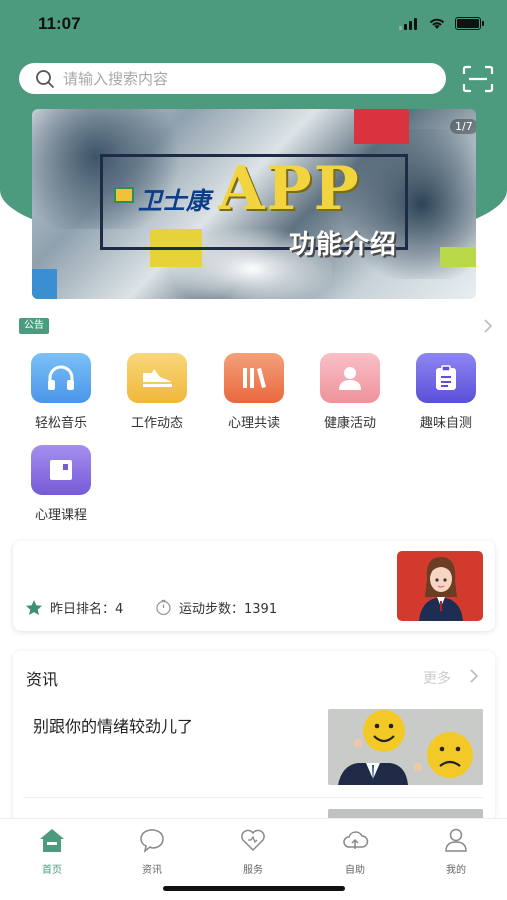 This screenshot has width=507, height=900. I want to click on tab-profile: 我的, so click(456, 851).